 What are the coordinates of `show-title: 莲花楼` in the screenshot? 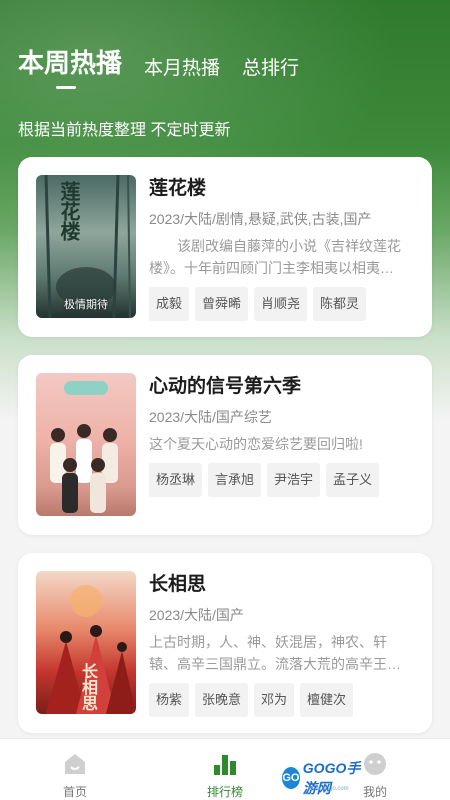 It's located at (178, 188).